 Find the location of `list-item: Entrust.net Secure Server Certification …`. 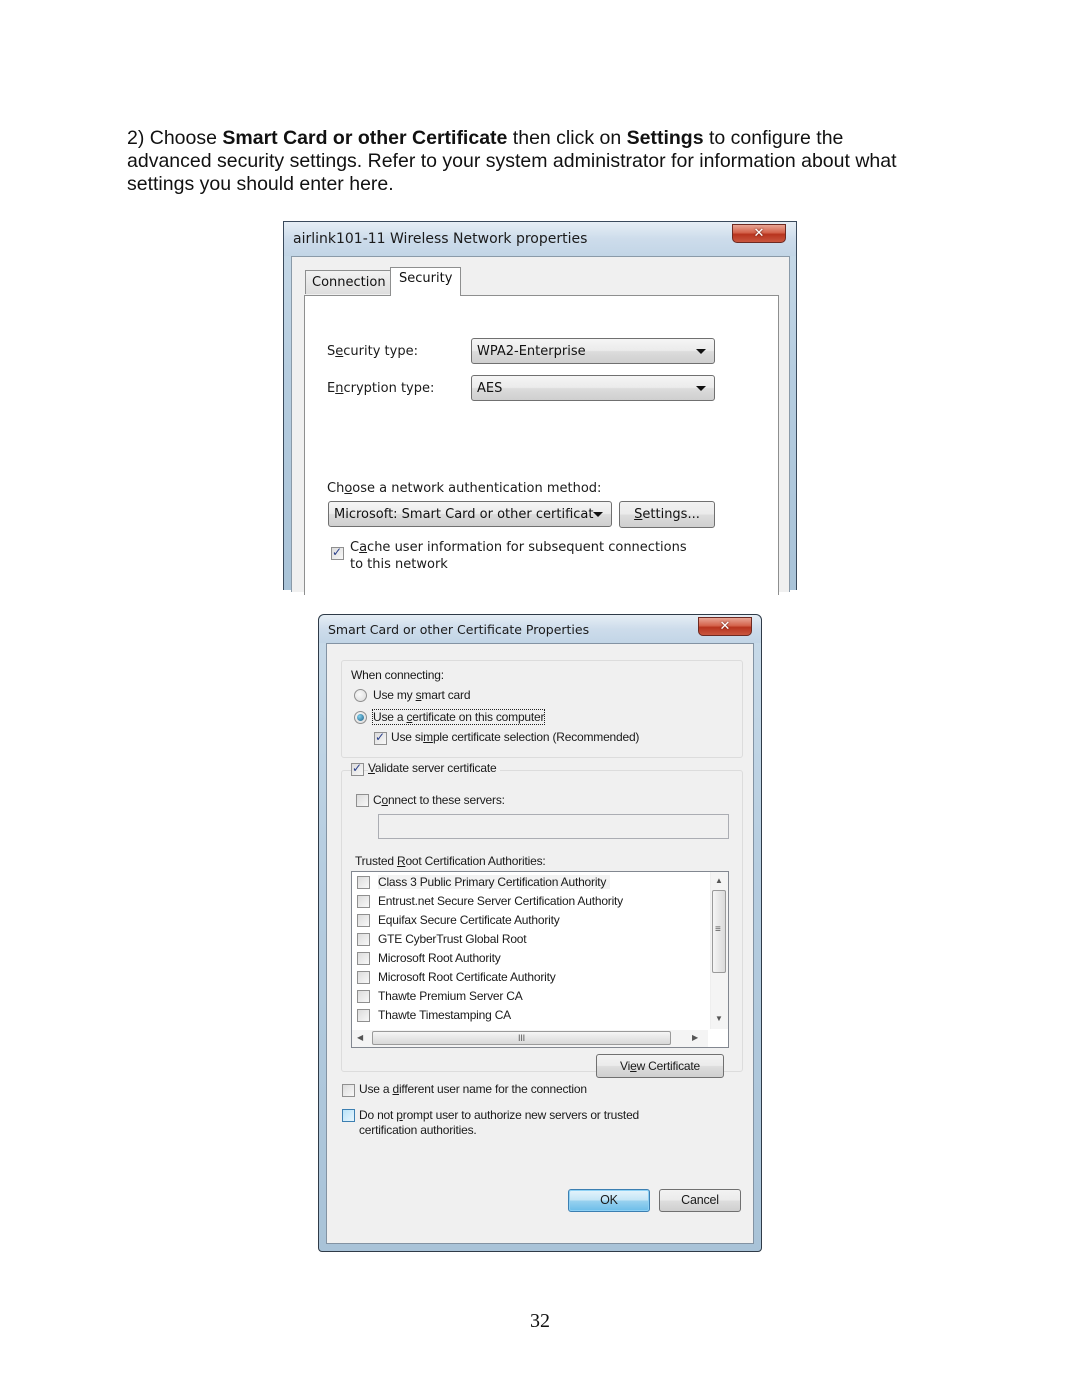

list-item: Entrust.net Secure Server Certification … is located at coordinates (527, 901).